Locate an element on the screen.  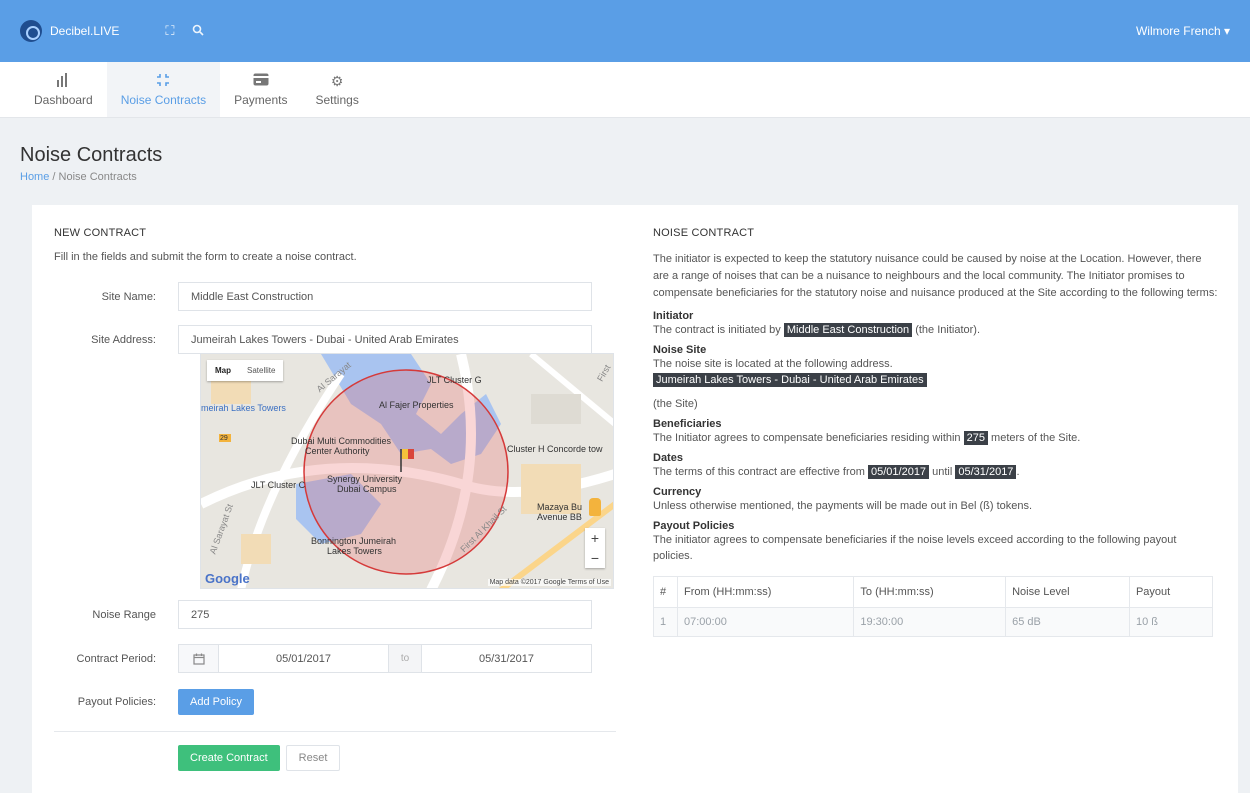
table-cell: 1 is located at coordinates (665, 622).